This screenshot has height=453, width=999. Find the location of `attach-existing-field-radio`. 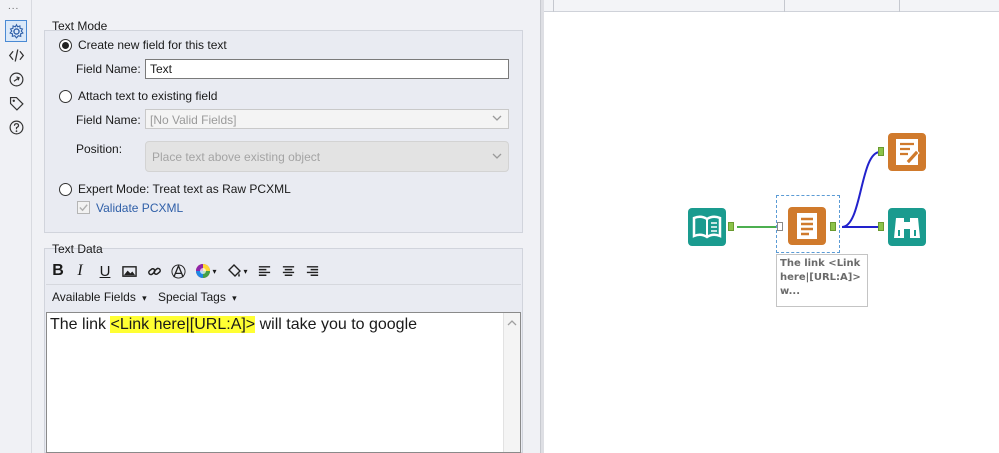

attach-existing-field-radio is located at coordinates (65, 96).